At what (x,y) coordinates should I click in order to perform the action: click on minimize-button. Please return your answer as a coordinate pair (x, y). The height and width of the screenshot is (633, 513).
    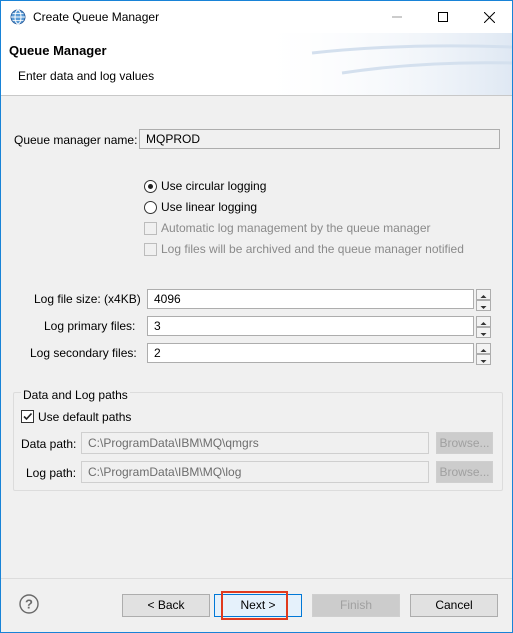
    Looking at the image, I should click on (397, 17).